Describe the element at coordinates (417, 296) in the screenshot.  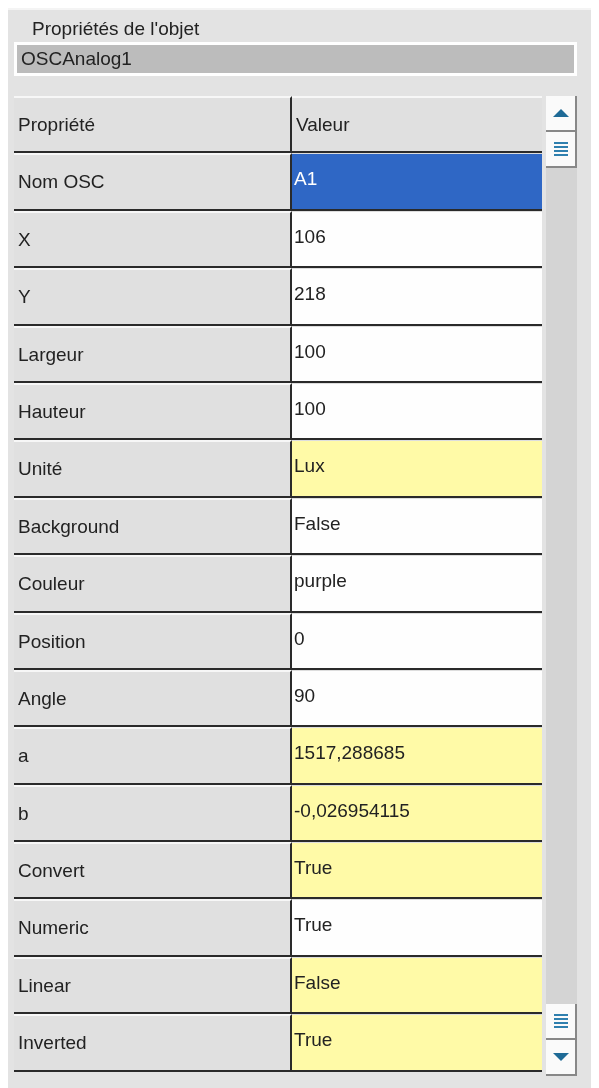
I see `value-cell: 218` at that location.